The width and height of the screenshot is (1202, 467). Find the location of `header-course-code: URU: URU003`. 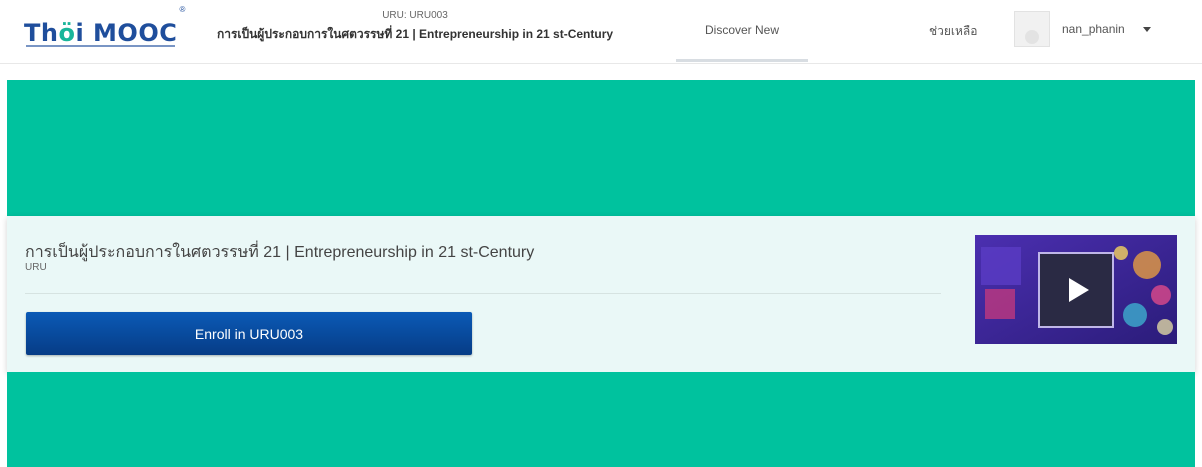

header-course-code: URU: URU003 is located at coordinates (415, 15).